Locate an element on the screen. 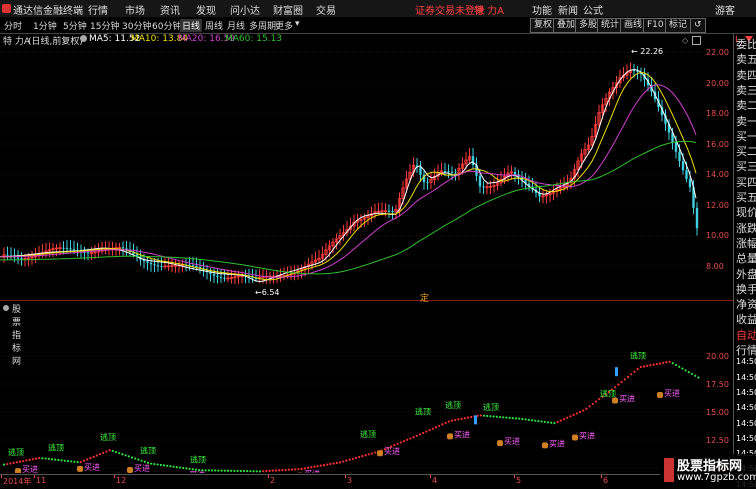 This screenshot has height=489, width=756. btn-f10: F10 is located at coordinates (655, 25).